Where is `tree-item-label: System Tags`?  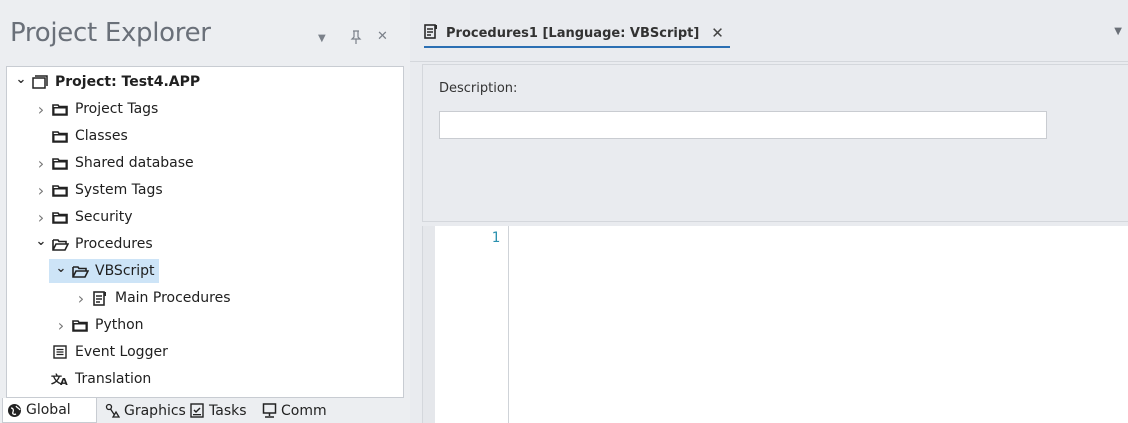 tree-item-label: System Tags is located at coordinates (119, 190).